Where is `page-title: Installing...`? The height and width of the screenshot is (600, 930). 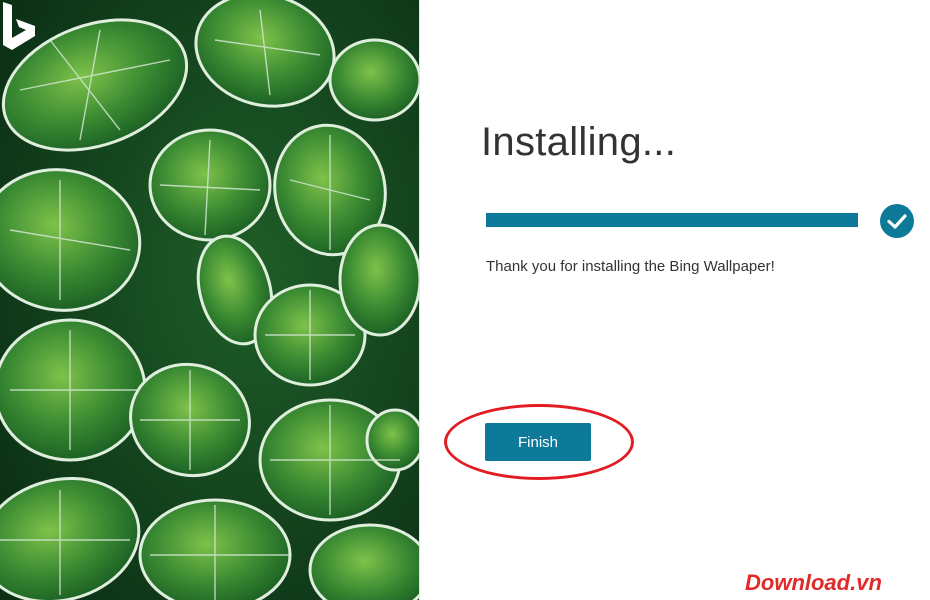 page-title: Installing... is located at coordinates (579, 142).